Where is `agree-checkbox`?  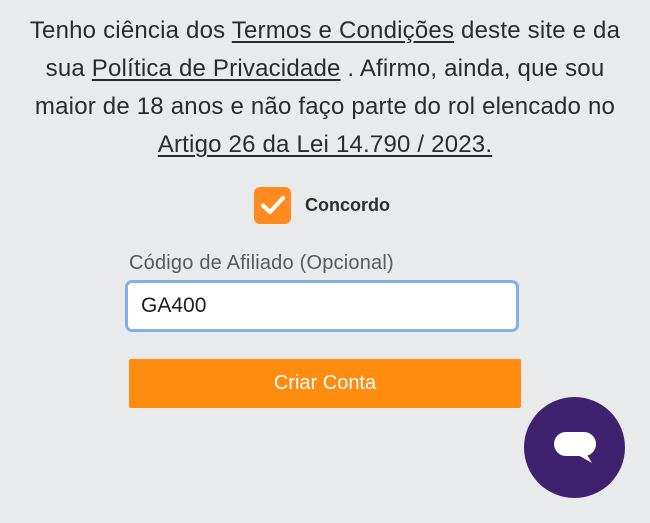 agree-checkbox is located at coordinates (272, 205).